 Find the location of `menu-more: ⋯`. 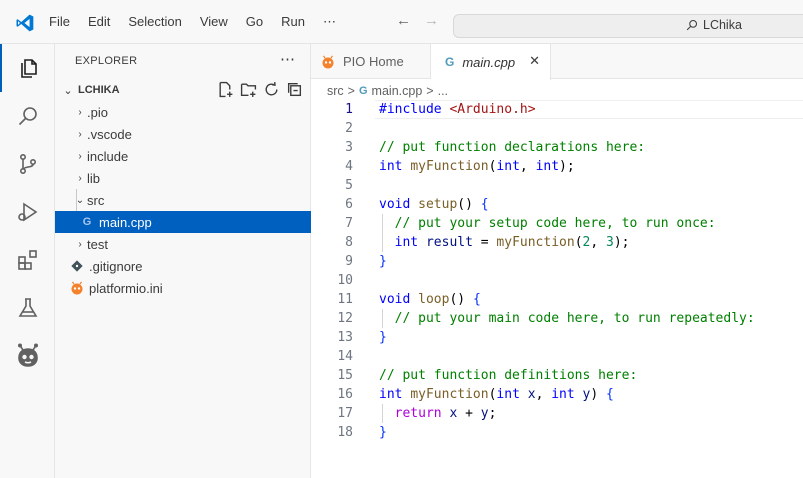

menu-more: ⋯ is located at coordinates (329, 22).